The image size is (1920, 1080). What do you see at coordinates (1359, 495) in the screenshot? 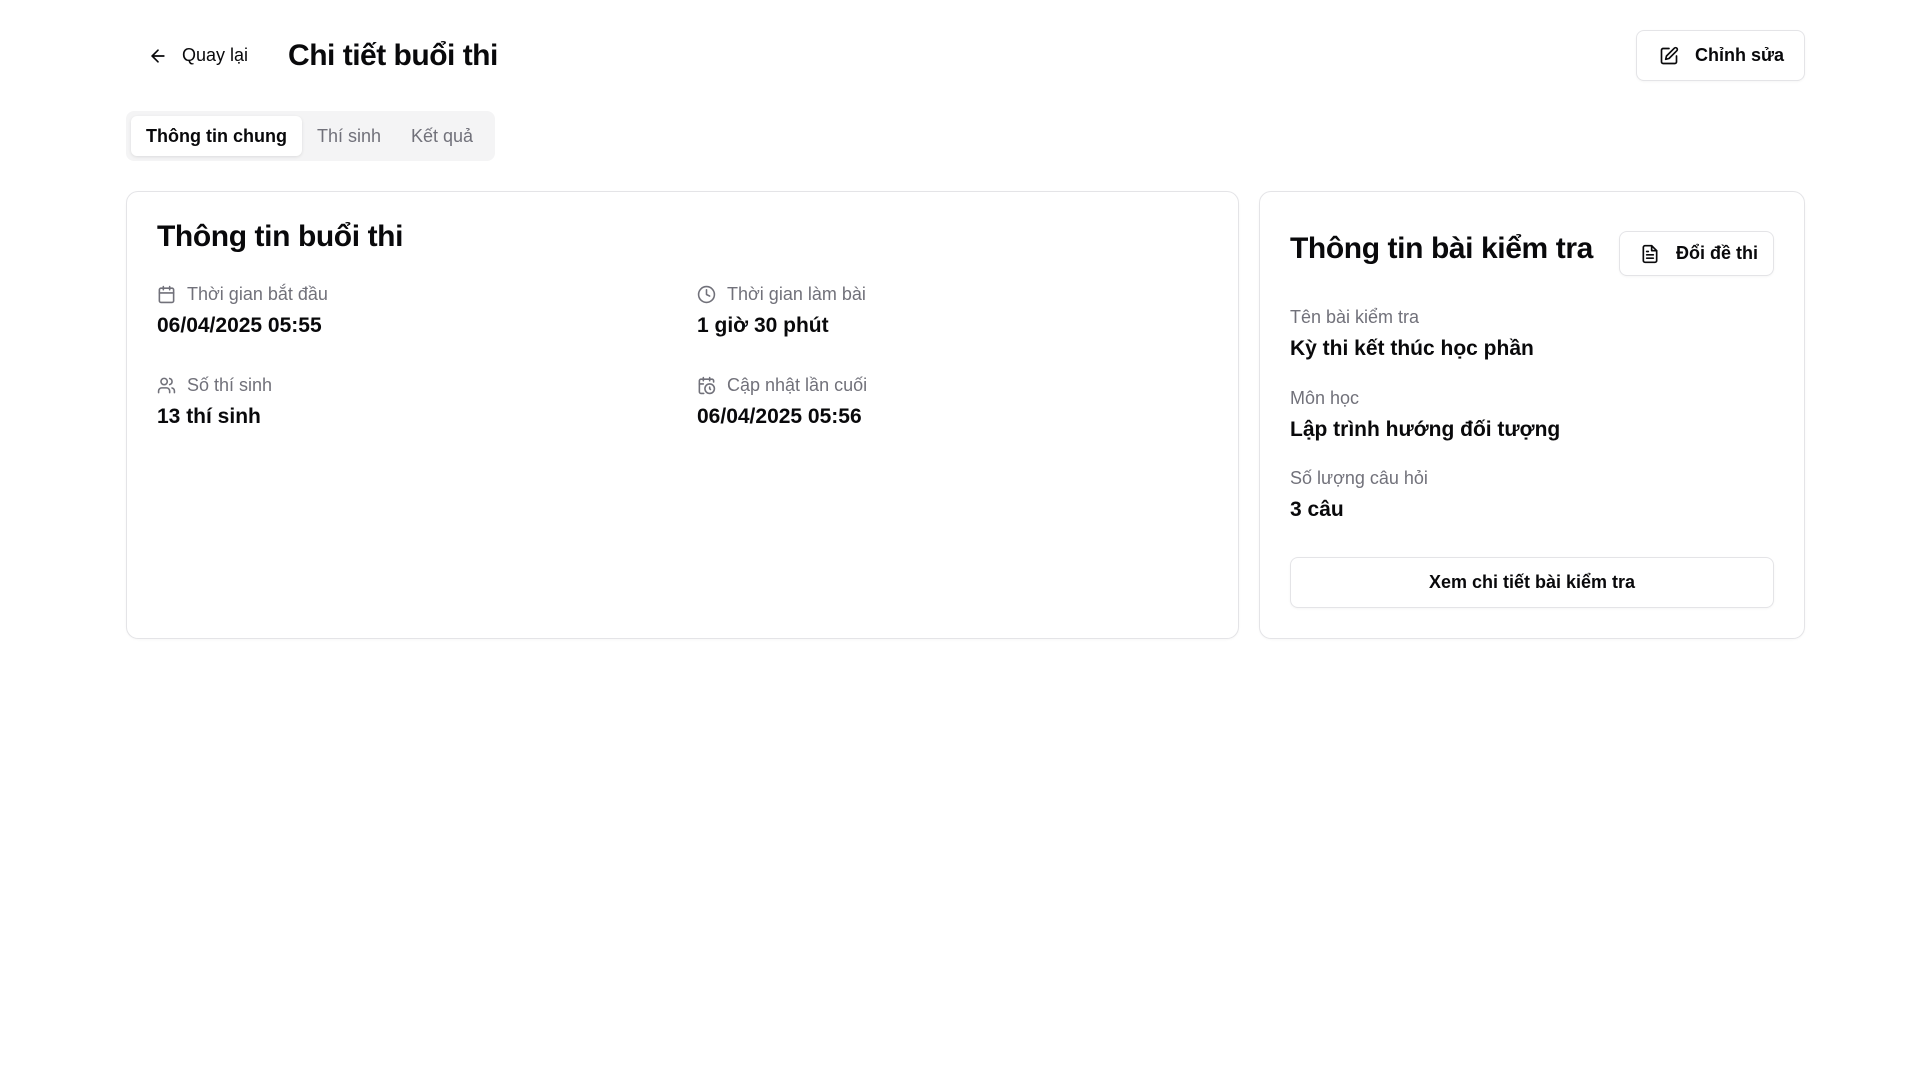
I see `question-count-field: Số lượng câu hỏi 3 câu` at bounding box center [1359, 495].